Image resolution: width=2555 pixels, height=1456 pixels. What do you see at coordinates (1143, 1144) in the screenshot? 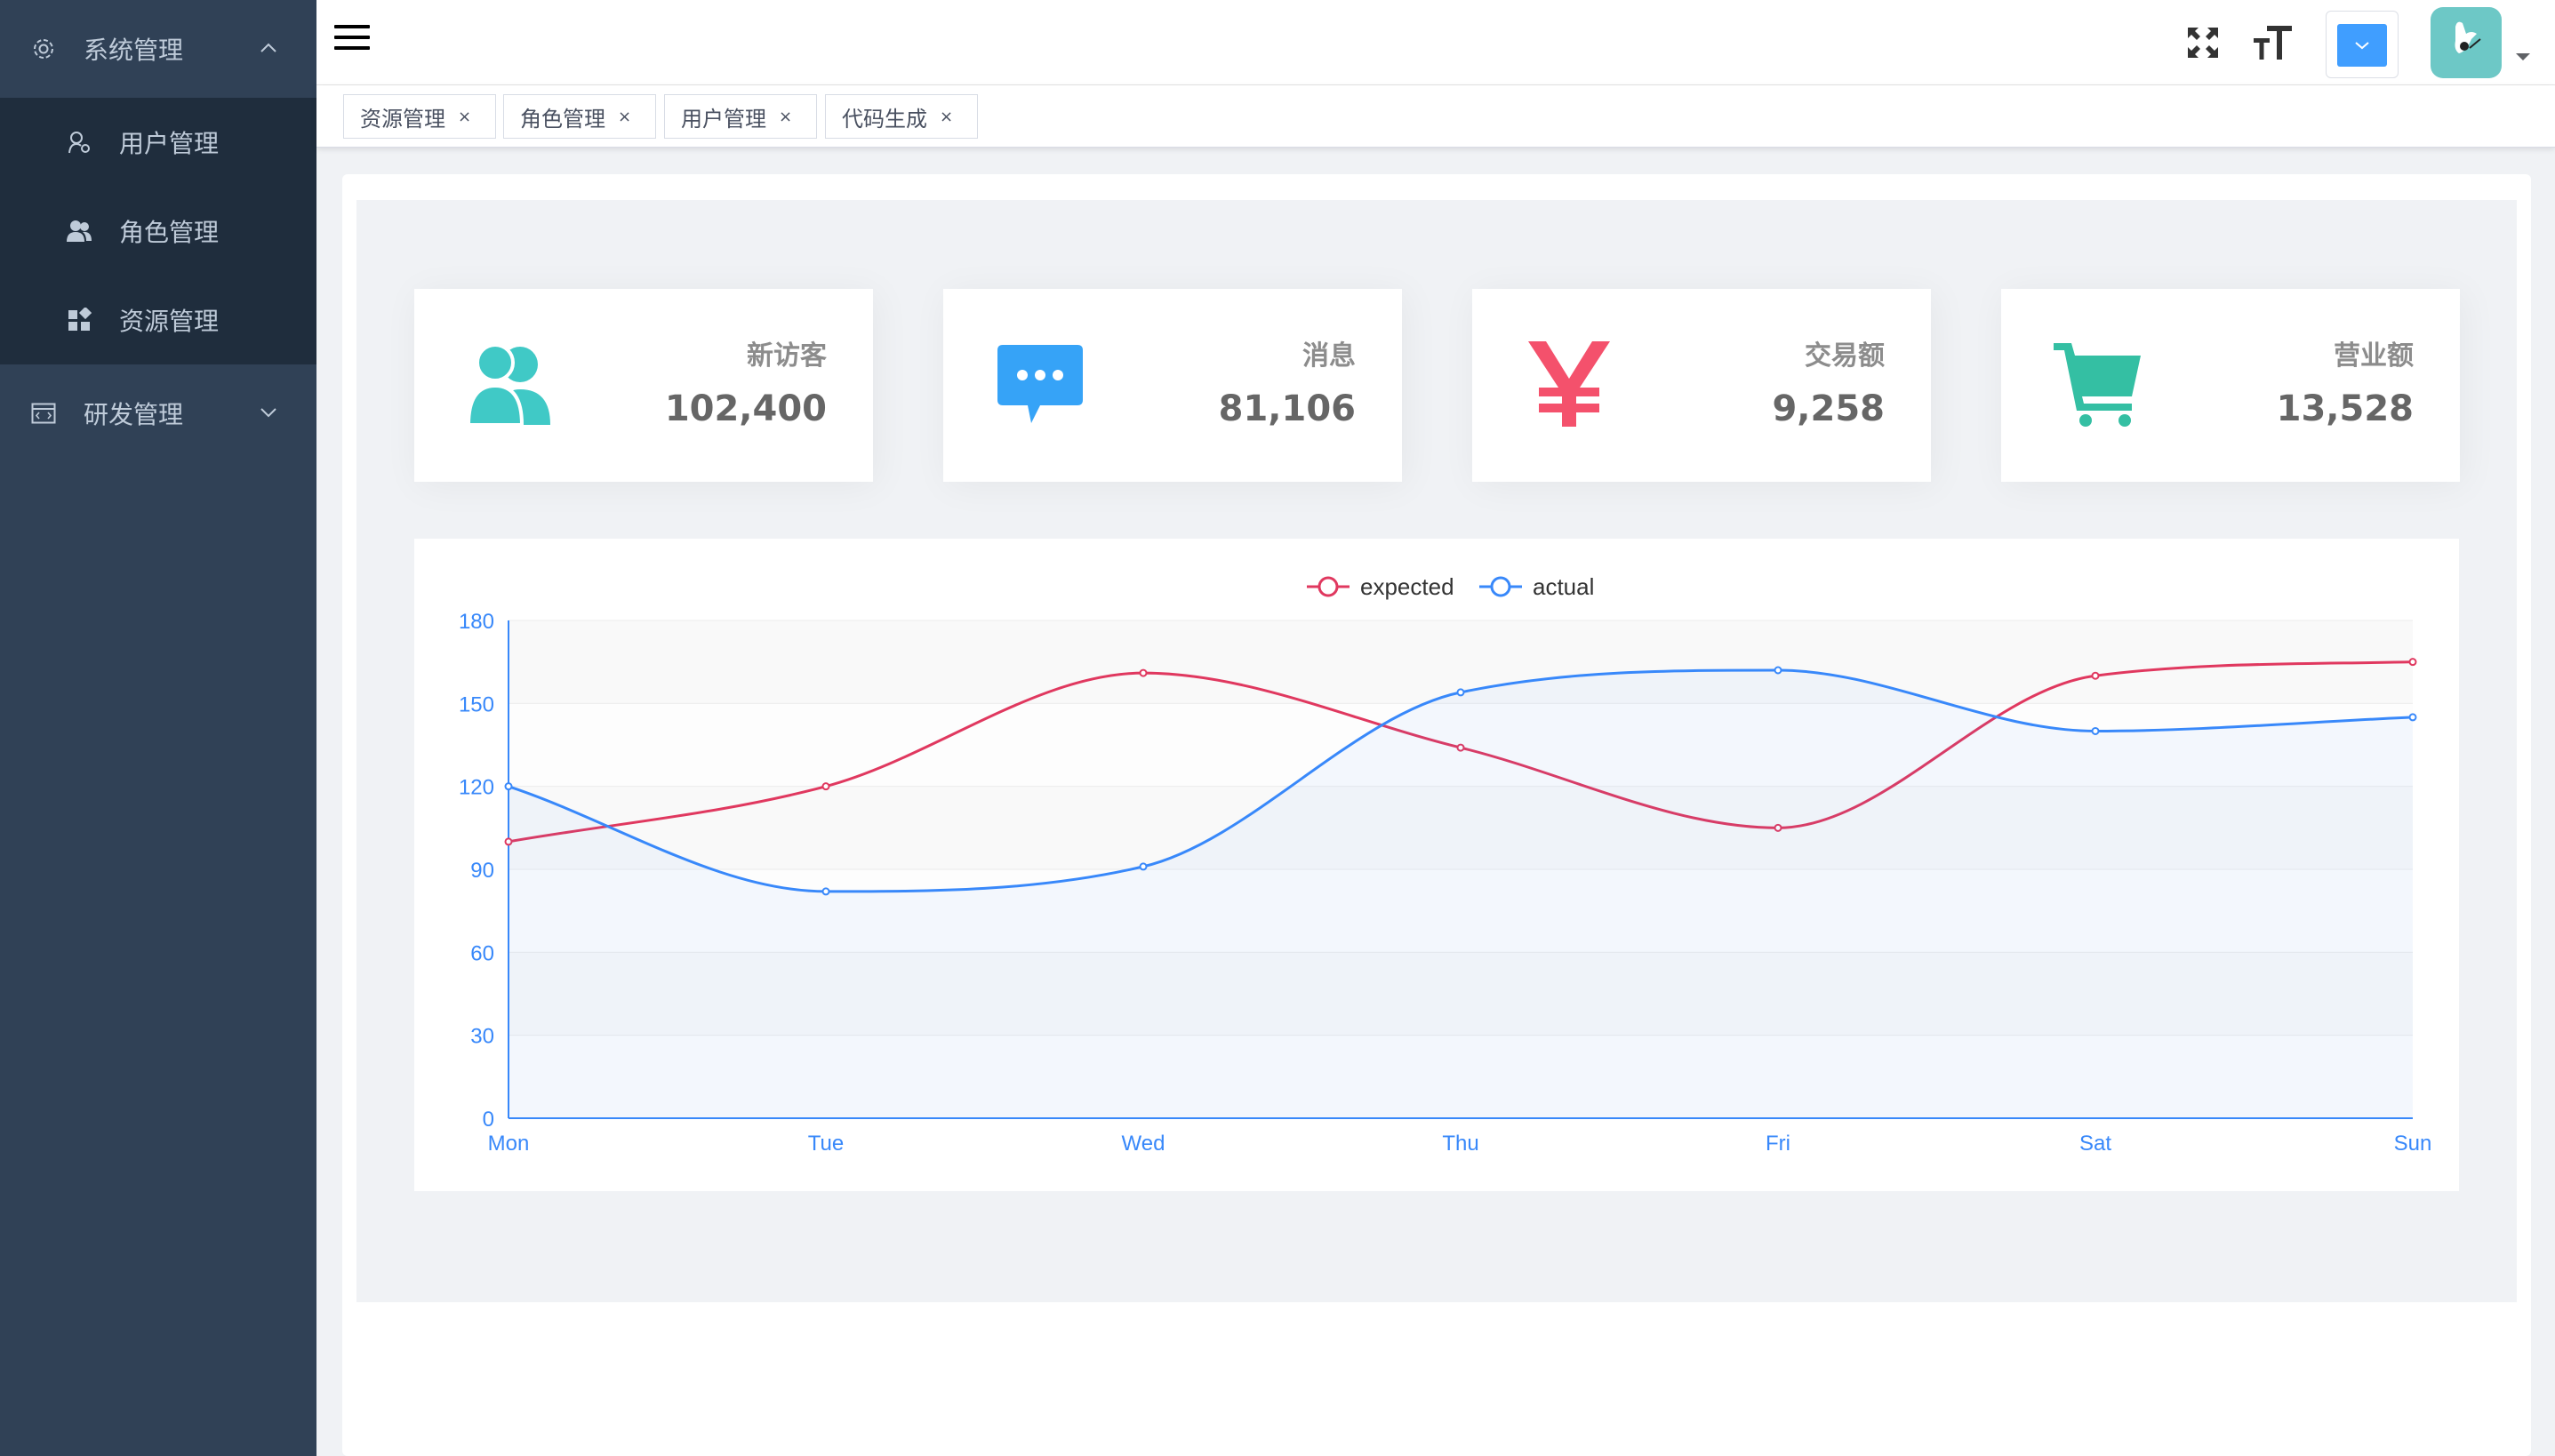
I see `x-tick-label: Wed` at bounding box center [1143, 1144].